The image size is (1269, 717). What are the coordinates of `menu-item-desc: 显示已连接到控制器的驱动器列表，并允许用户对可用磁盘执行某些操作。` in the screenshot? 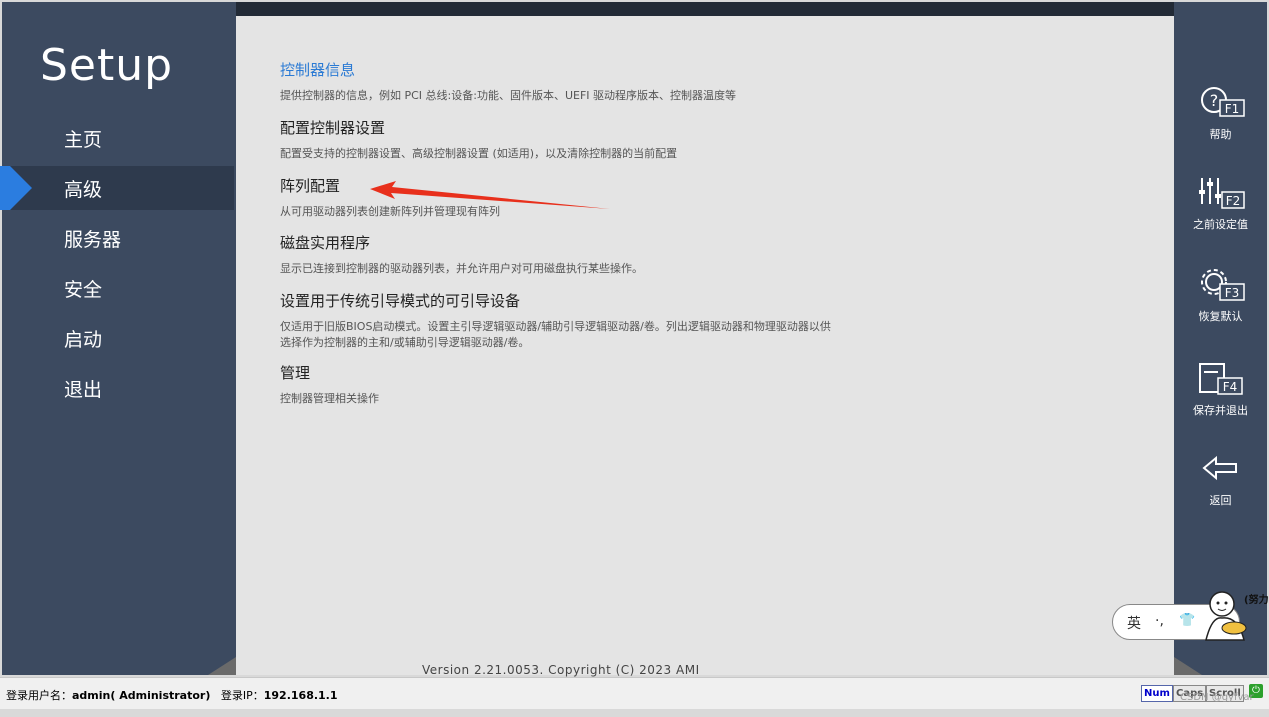 It's located at (461, 268).